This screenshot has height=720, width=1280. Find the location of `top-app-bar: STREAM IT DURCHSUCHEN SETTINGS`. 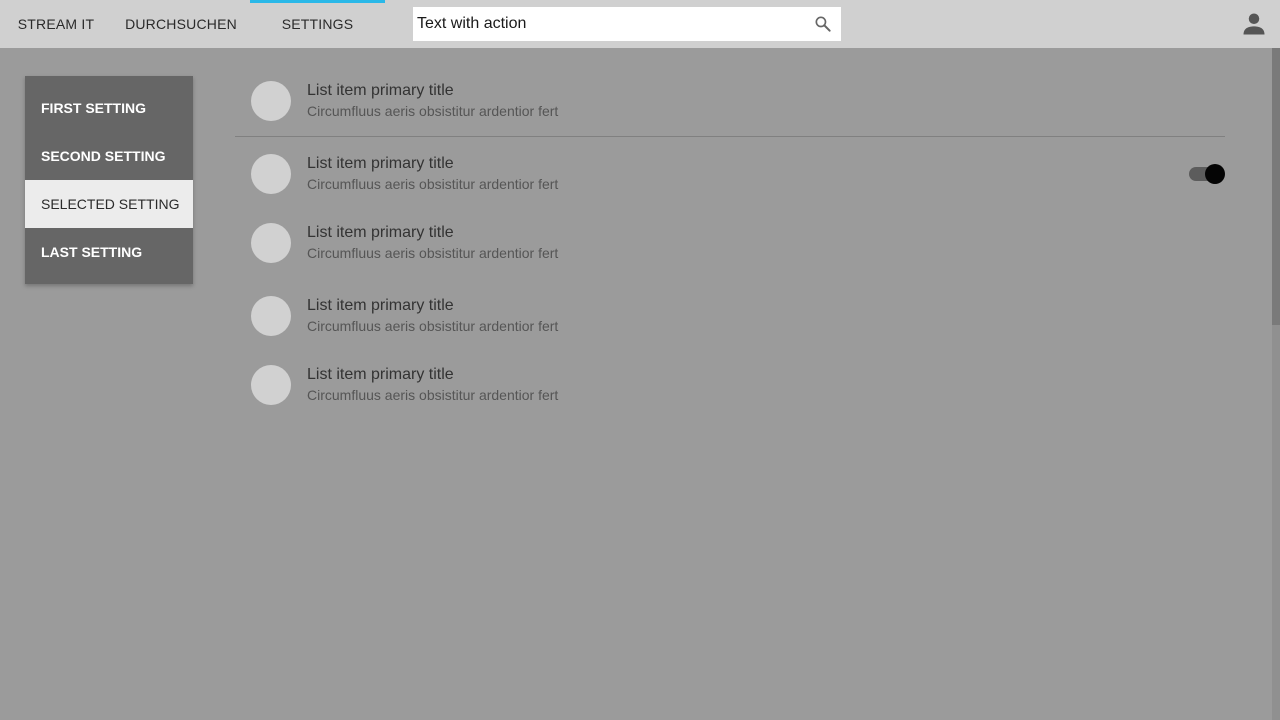

top-app-bar: STREAM IT DURCHSUCHEN SETTINGS is located at coordinates (640, 24).